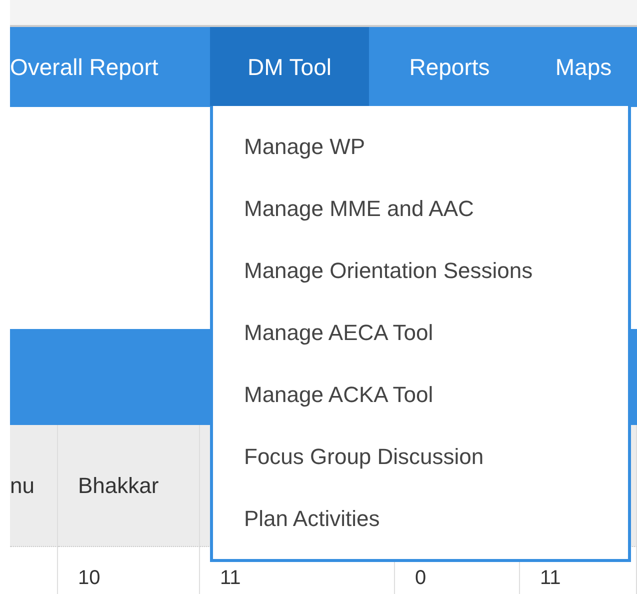 This screenshot has width=637, height=594. What do you see at coordinates (118, 485) in the screenshot?
I see `column-heading: Bhakkar` at bounding box center [118, 485].